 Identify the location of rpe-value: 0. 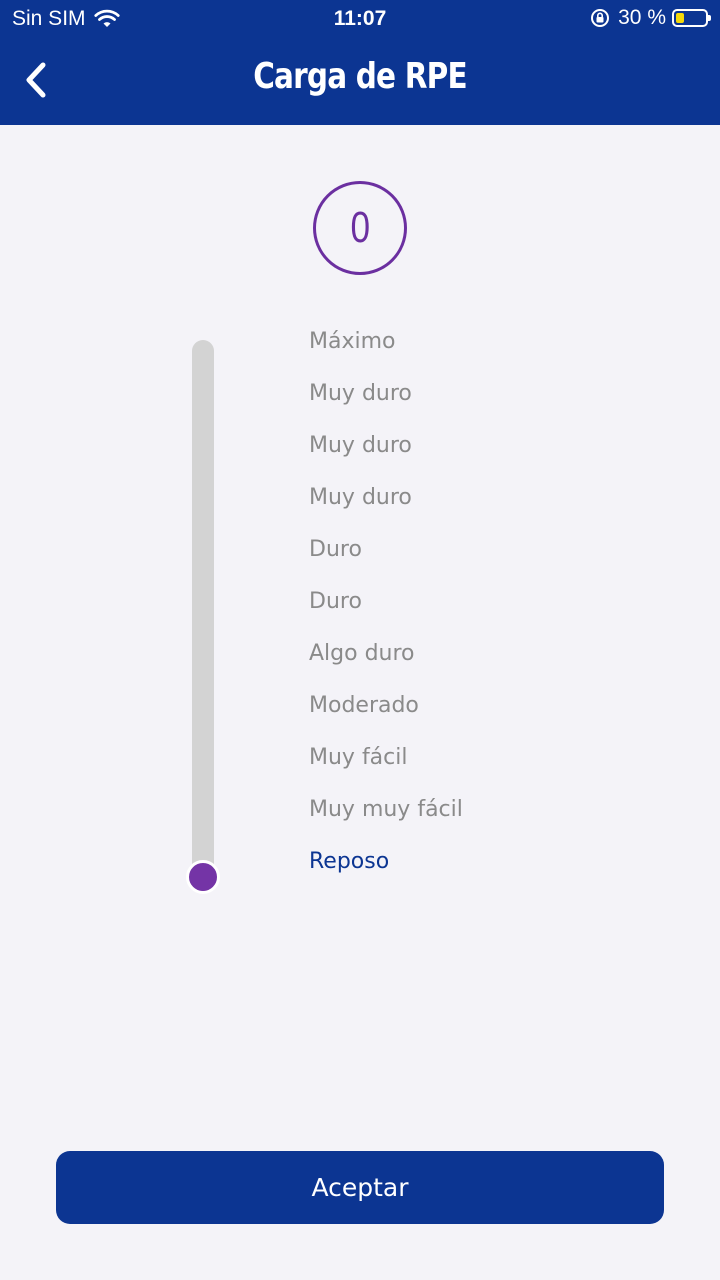
(360, 227).